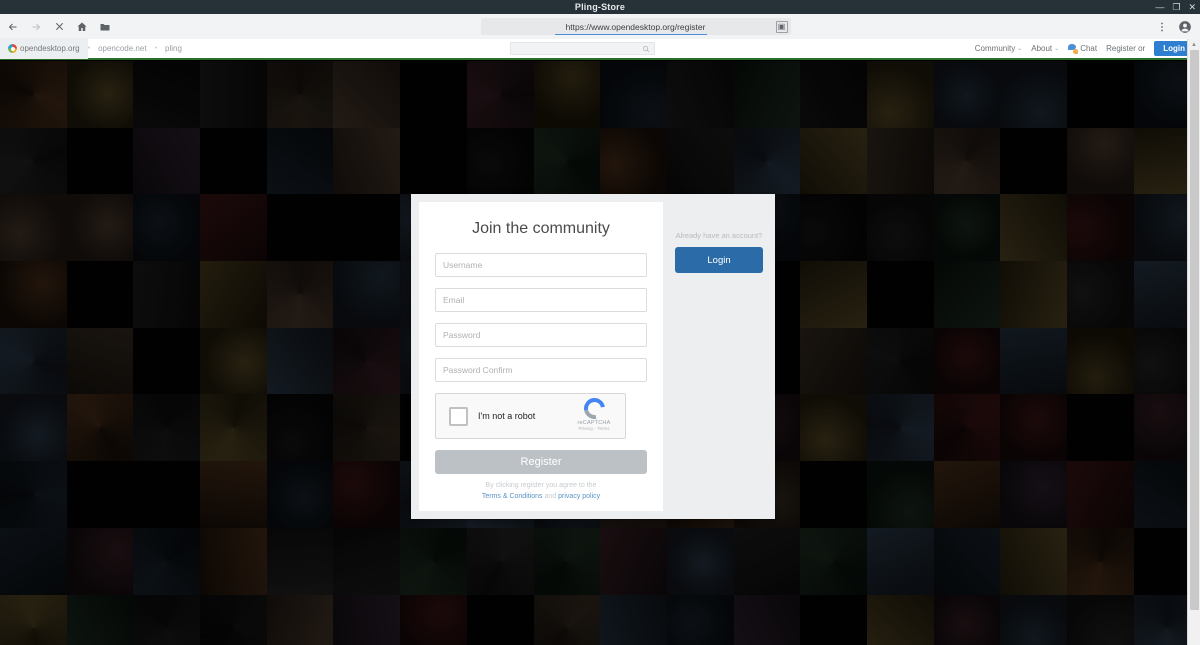 The height and width of the screenshot is (645, 1200). Describe the element at coordinates (1073, 48) in the screenshot. I see `chat-bubble-icon` at that location.